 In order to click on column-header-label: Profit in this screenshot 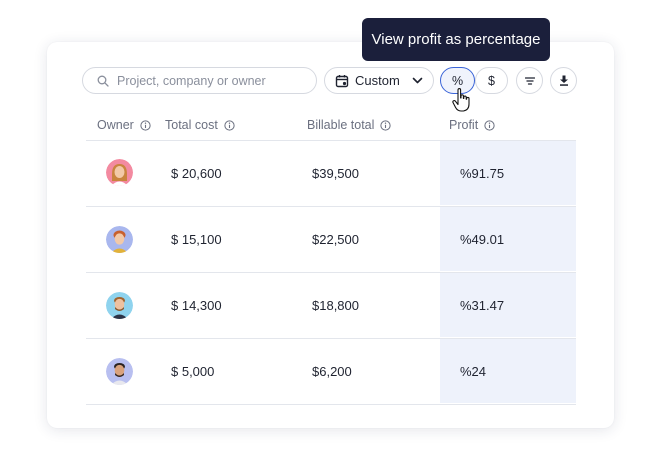, I will do `click(464, 125)`.